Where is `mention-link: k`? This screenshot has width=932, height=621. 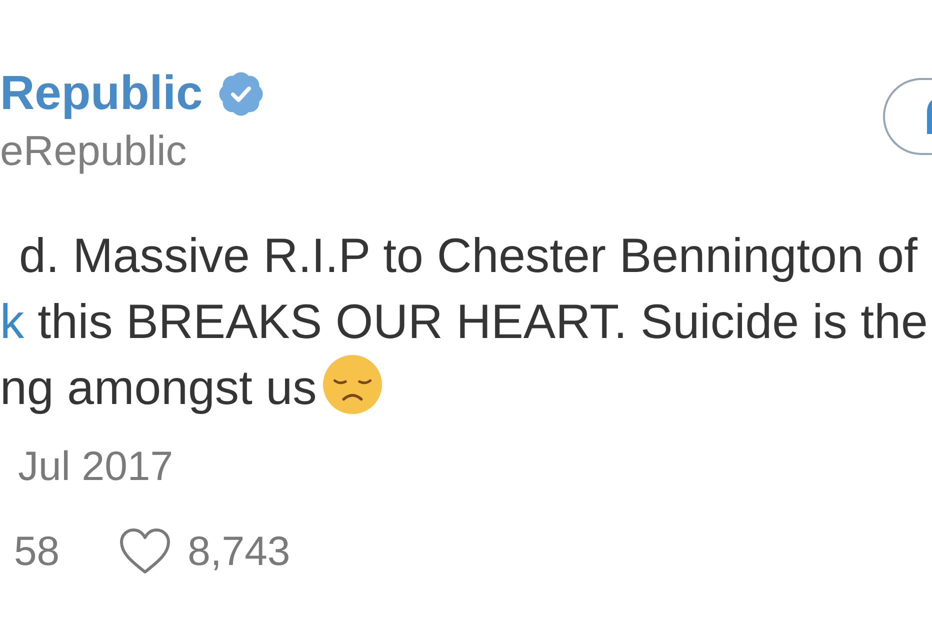 mention-link: k is located at coordinates (12, 322).